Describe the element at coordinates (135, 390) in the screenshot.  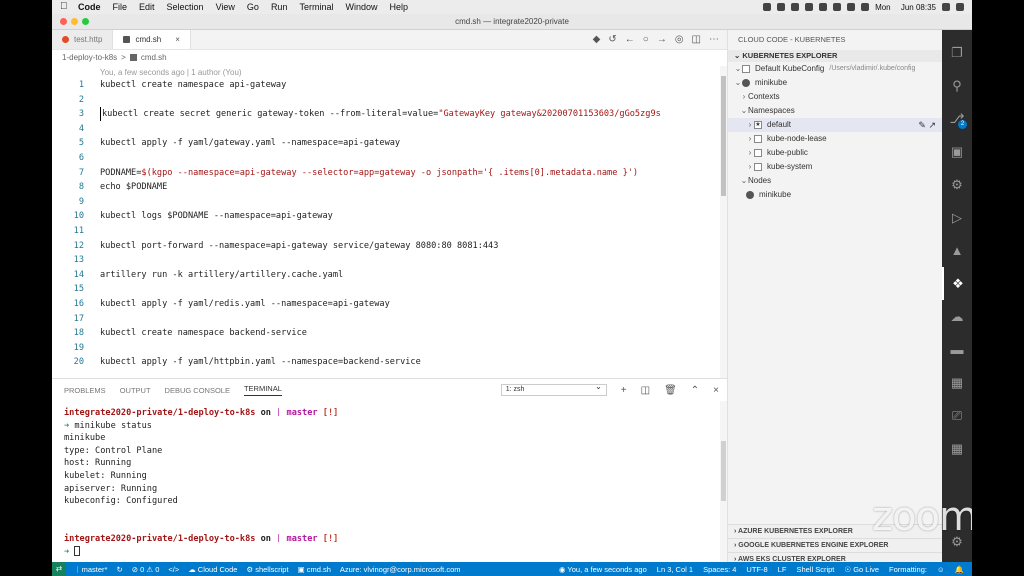
I see `tab-output: OUTPUT` at that location.